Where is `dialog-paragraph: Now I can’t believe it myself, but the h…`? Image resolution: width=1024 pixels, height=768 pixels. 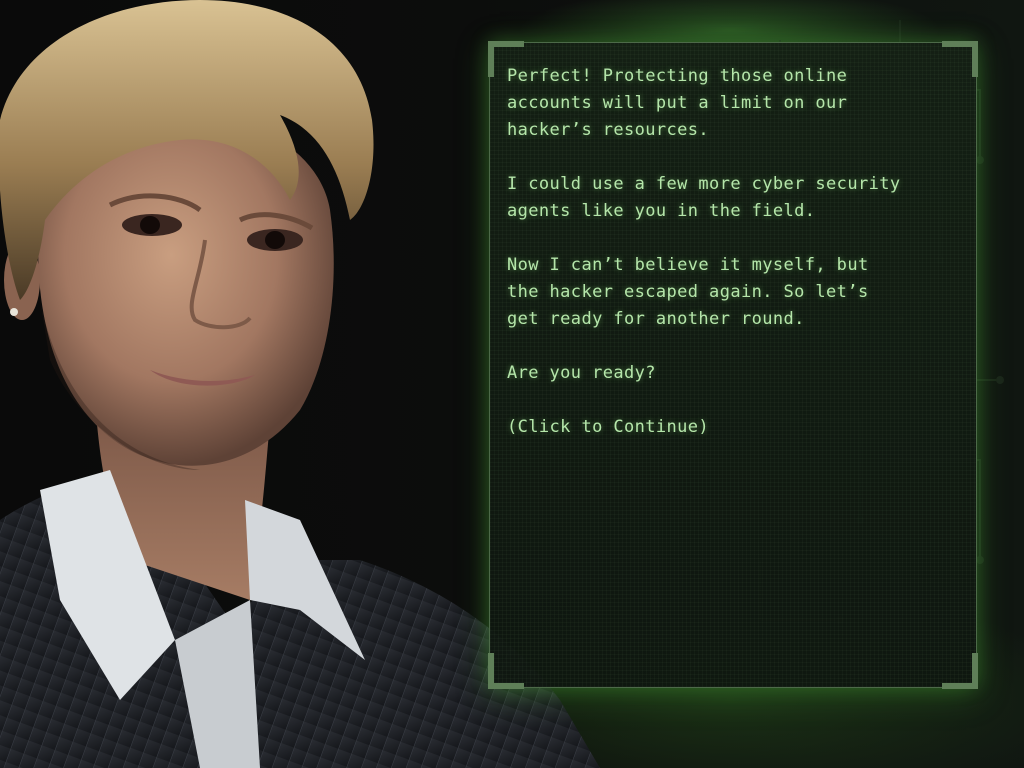 dialog-paragraph: Now I can’t believe it myself, but the h… is located at coordinates (688, 292).